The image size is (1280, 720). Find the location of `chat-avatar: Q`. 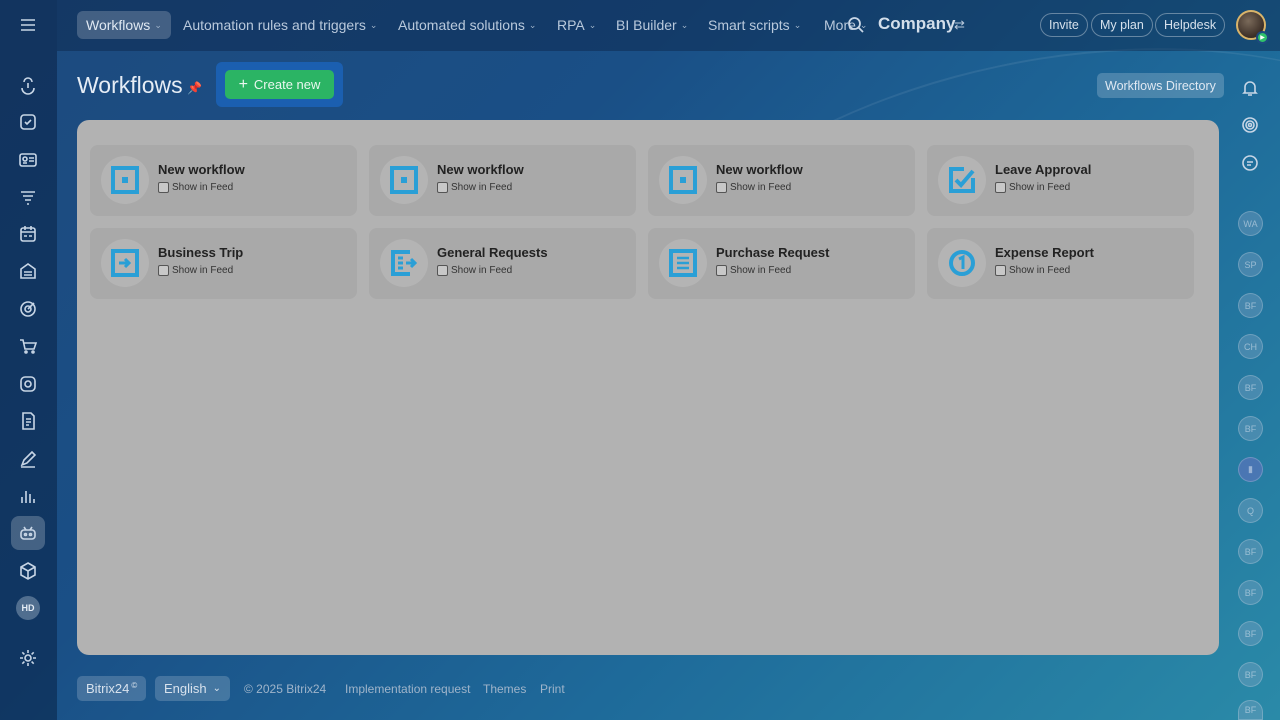

chat-avatar: Q is located at coordinates (1250, 510).